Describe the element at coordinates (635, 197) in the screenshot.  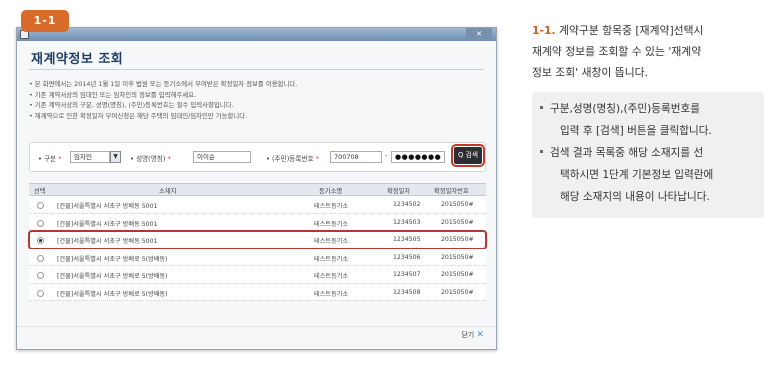
I see `info-line: 해당 소재지의 내용이 나타납니다.` at that location.